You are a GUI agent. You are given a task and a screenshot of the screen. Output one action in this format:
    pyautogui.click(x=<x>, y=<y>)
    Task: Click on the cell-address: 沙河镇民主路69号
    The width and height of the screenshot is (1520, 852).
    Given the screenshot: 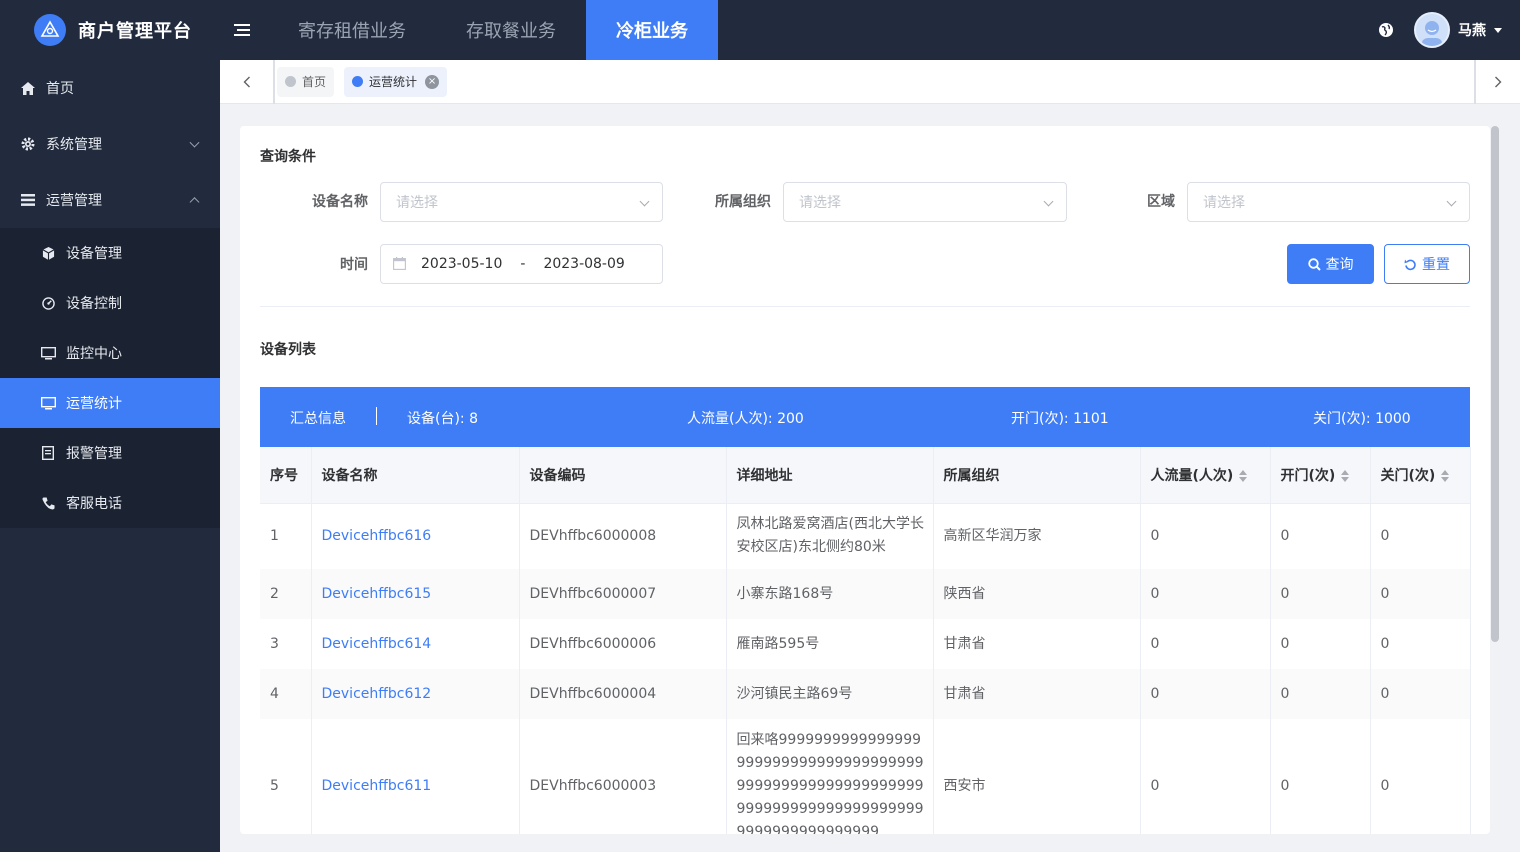 What is the action you would take?
    pyautogui.click(x=830, y=694)
    